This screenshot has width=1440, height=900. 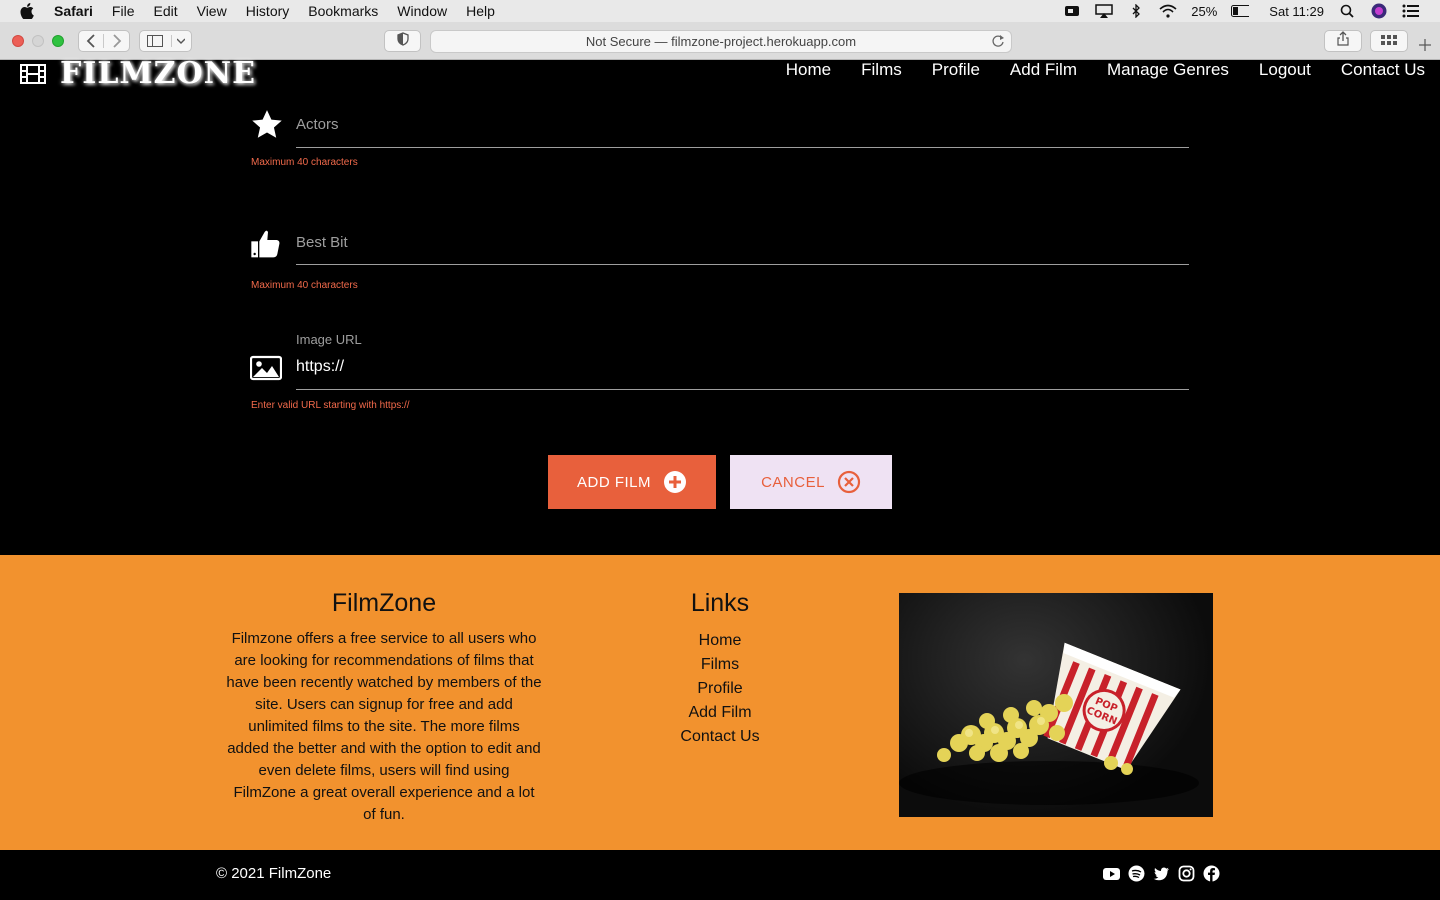 I want to click on plus-circle-icon, so click(x=675, y=482).